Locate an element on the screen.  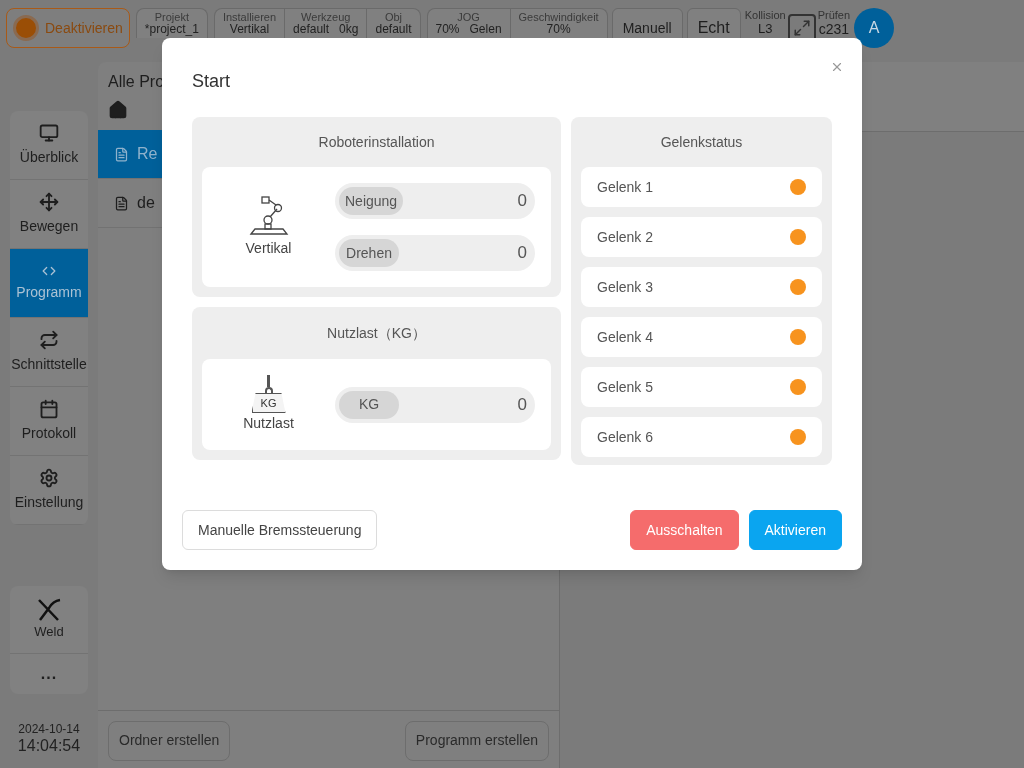
joint-row: Gelenk 3 is located at coordinates (701, 287).